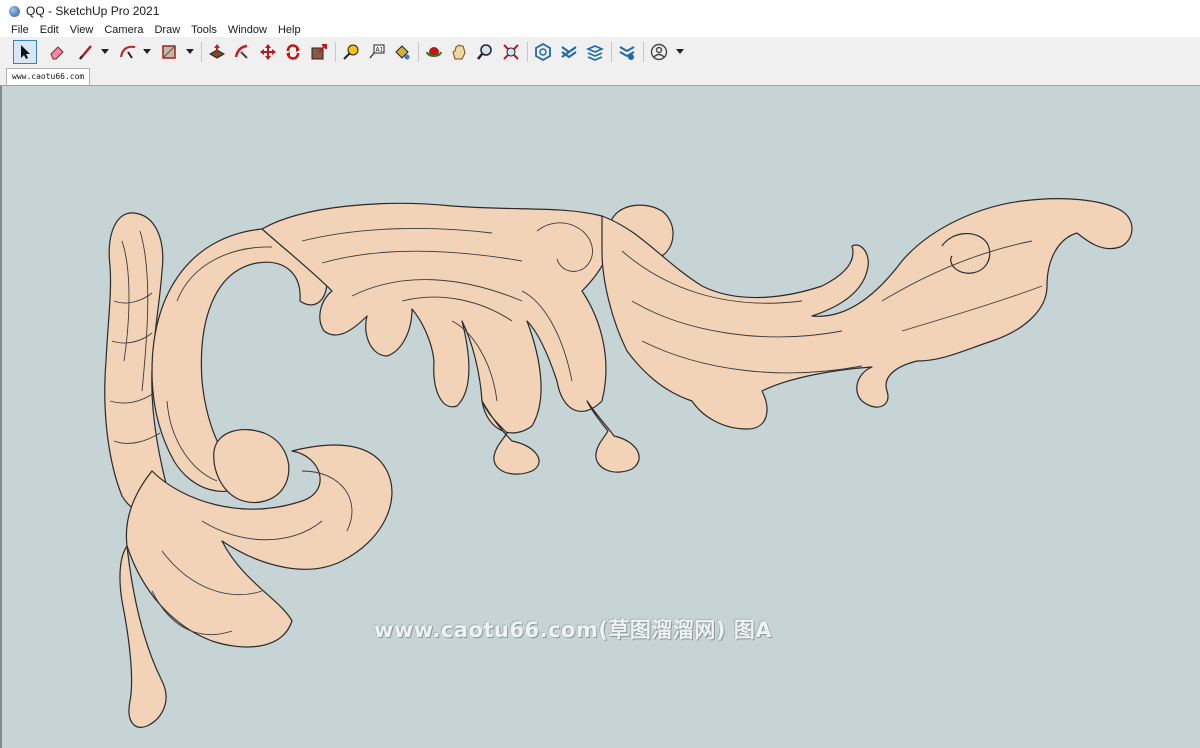 The height and width of the screenshot is (748, 1200). Describe the element at coordinates (680, 51) in the screenshot. I see `account-dropdown` at that location.